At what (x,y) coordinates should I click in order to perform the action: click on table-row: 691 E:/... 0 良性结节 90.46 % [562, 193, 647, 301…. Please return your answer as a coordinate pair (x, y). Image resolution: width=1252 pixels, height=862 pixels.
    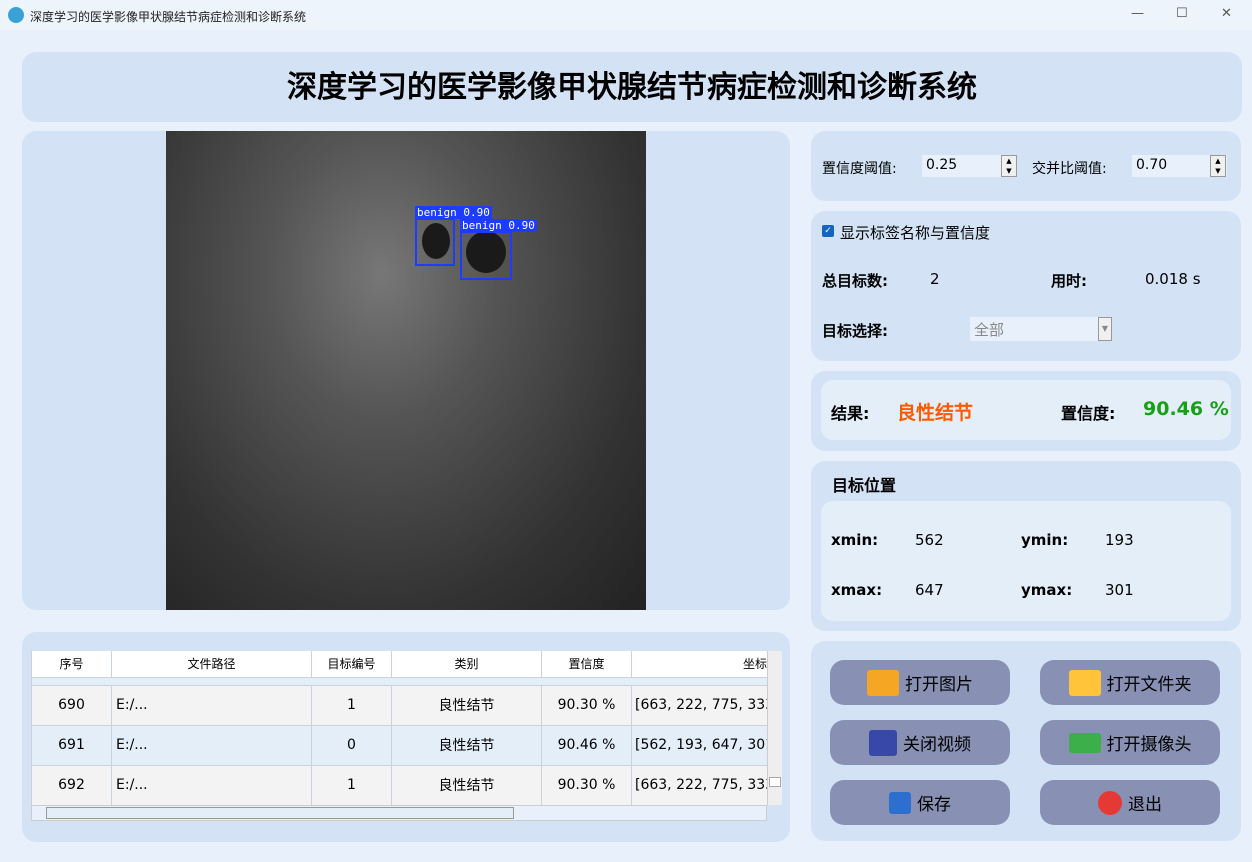
    Looking at the image, I should click on (399, 745).